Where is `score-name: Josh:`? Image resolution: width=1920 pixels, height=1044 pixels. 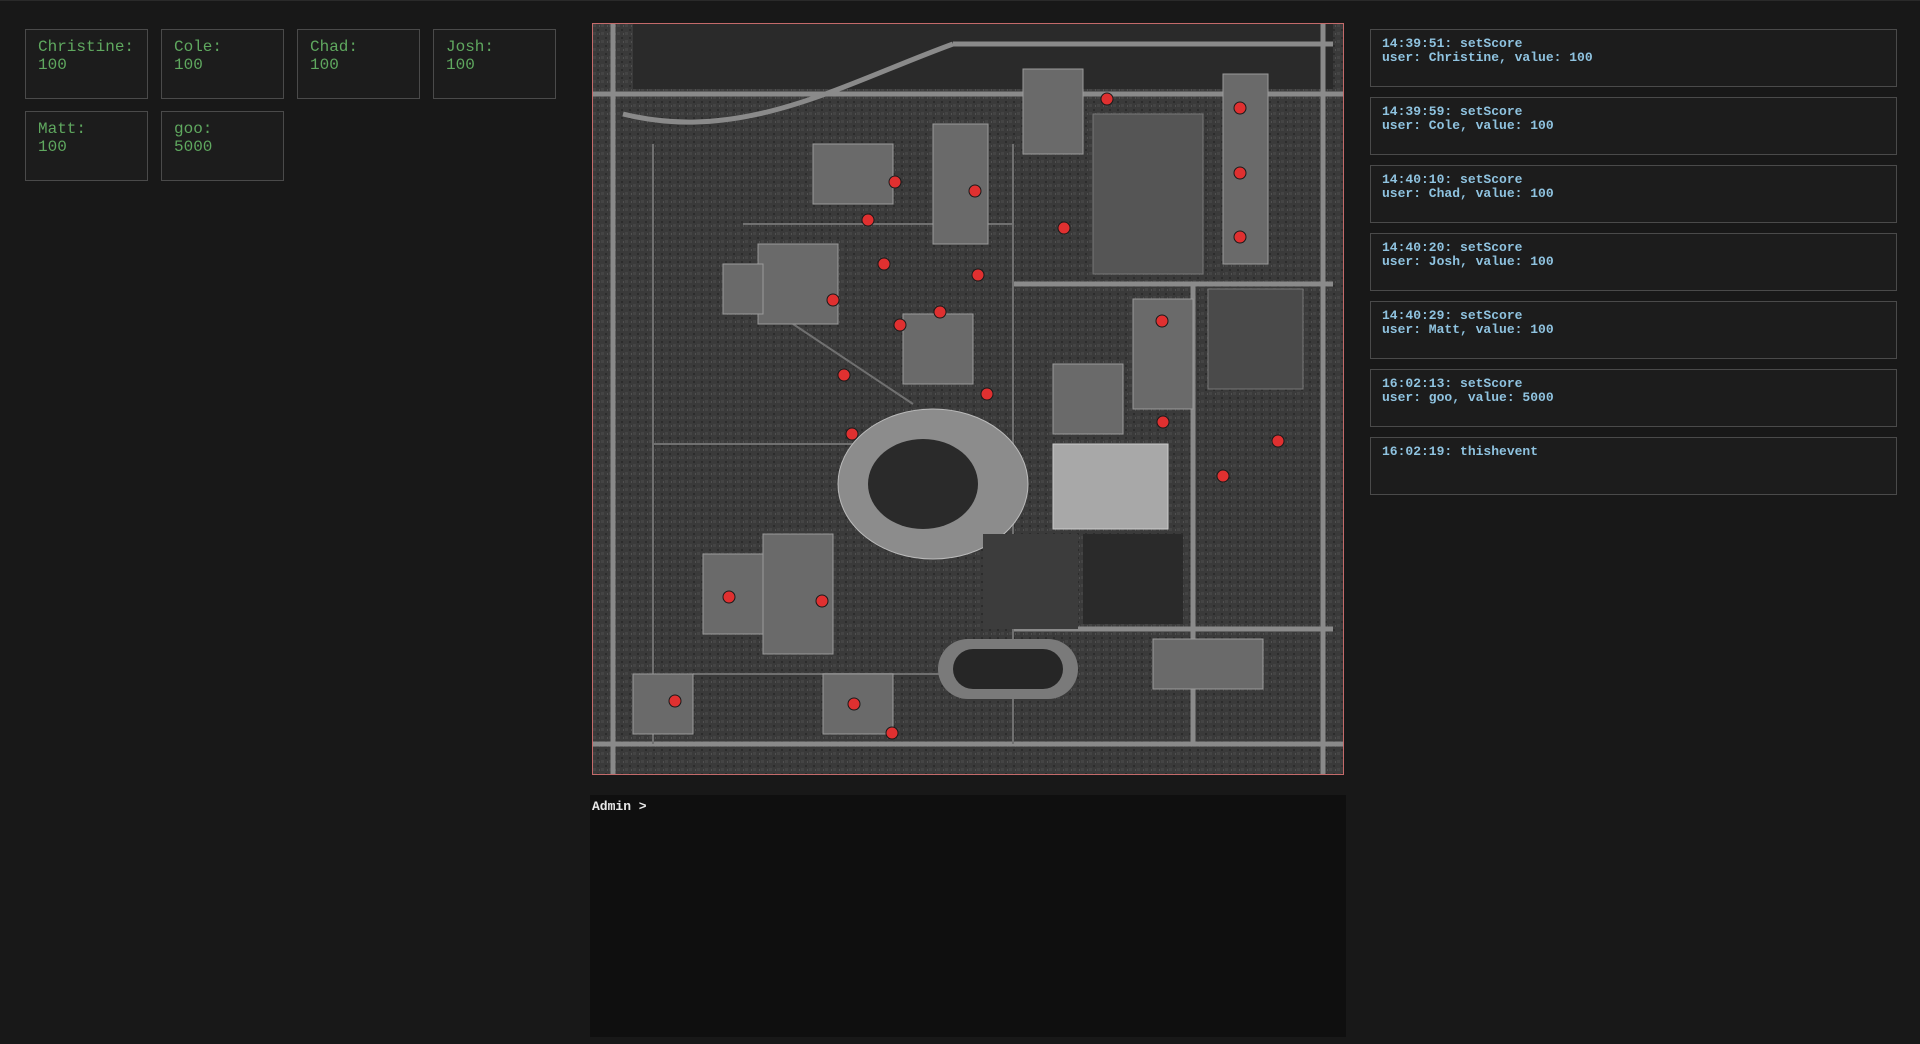 score-name: Josh: is located at coordinates (470, 47).